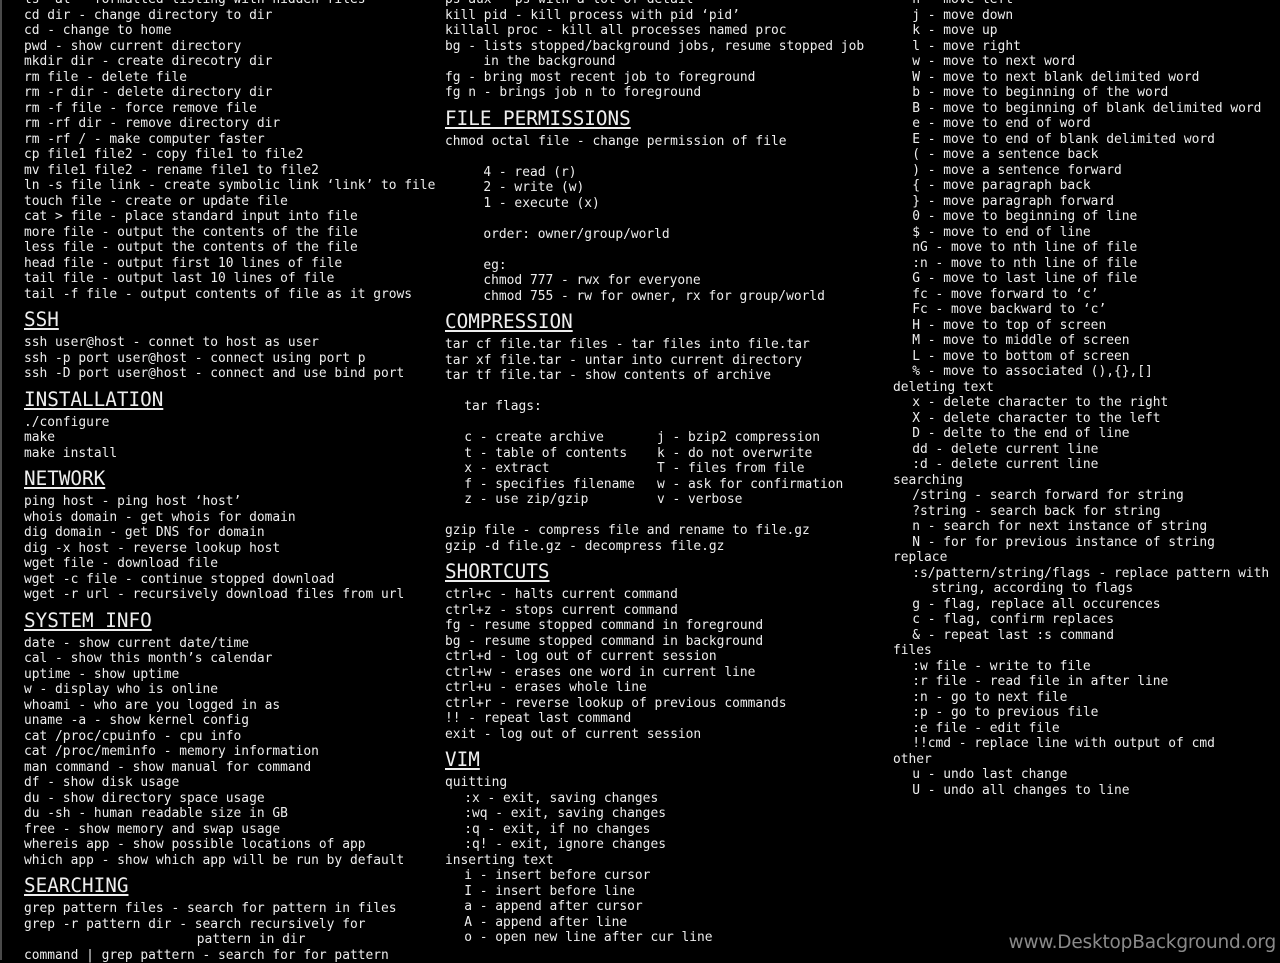 The image size is (1280, 963). I want to click on command-line: ssh user@host - connet to host as user, so click(229, 343).